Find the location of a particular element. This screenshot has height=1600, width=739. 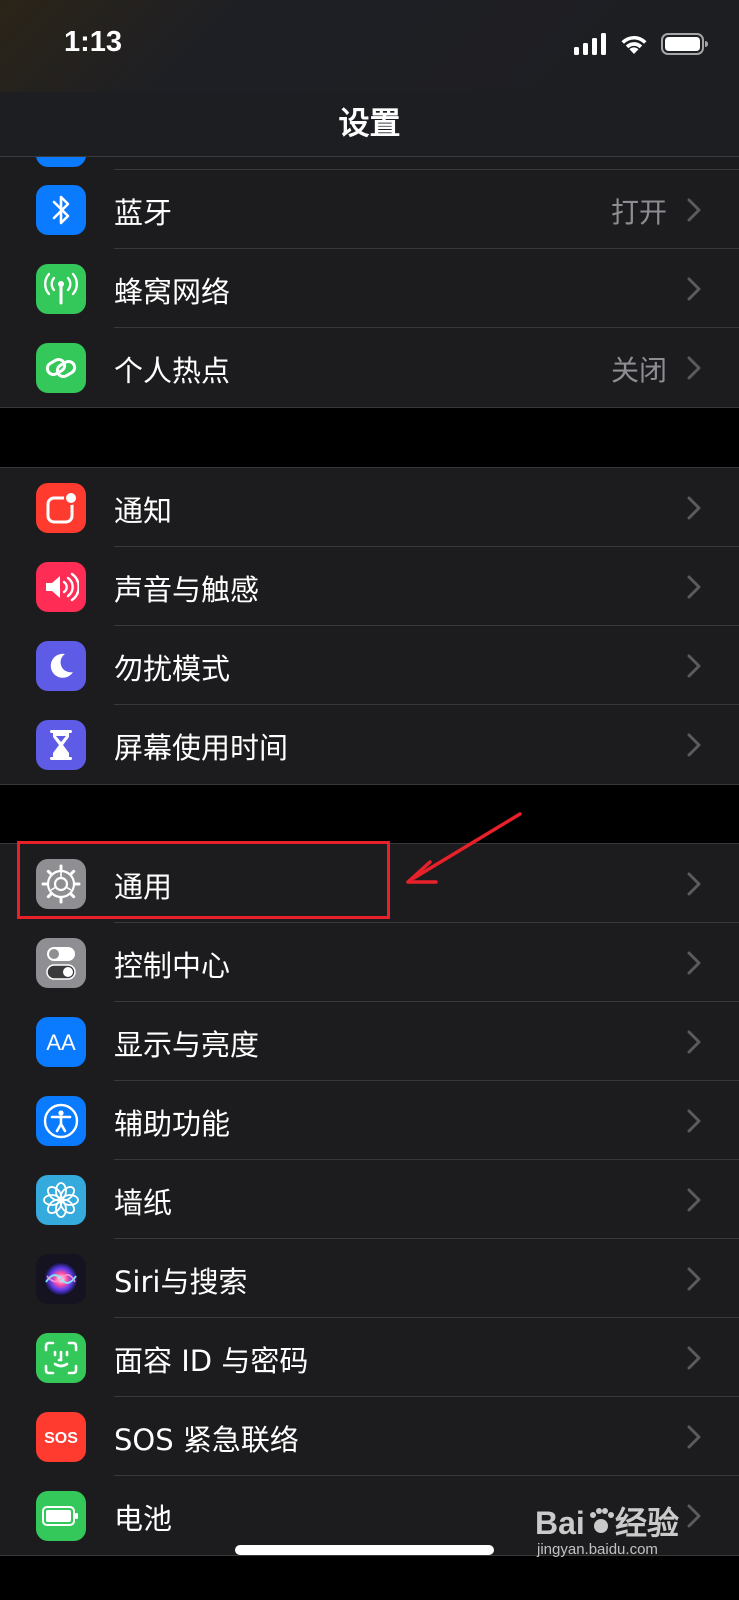

status-bar: 1:13 is located at coordinates (369, 46).